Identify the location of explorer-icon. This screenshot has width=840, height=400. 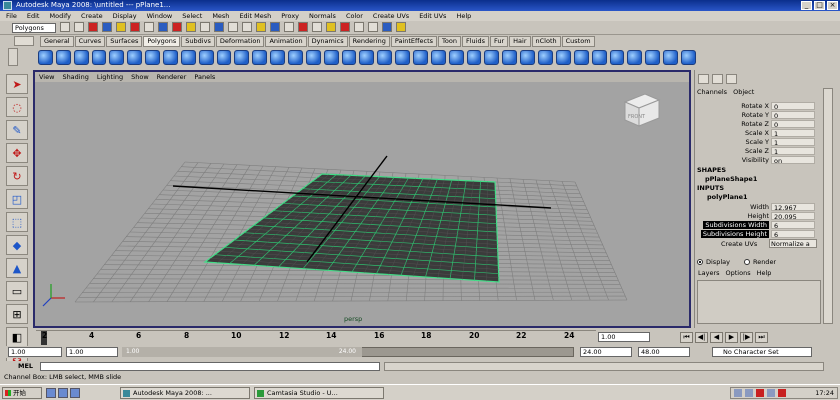
(75, 393).